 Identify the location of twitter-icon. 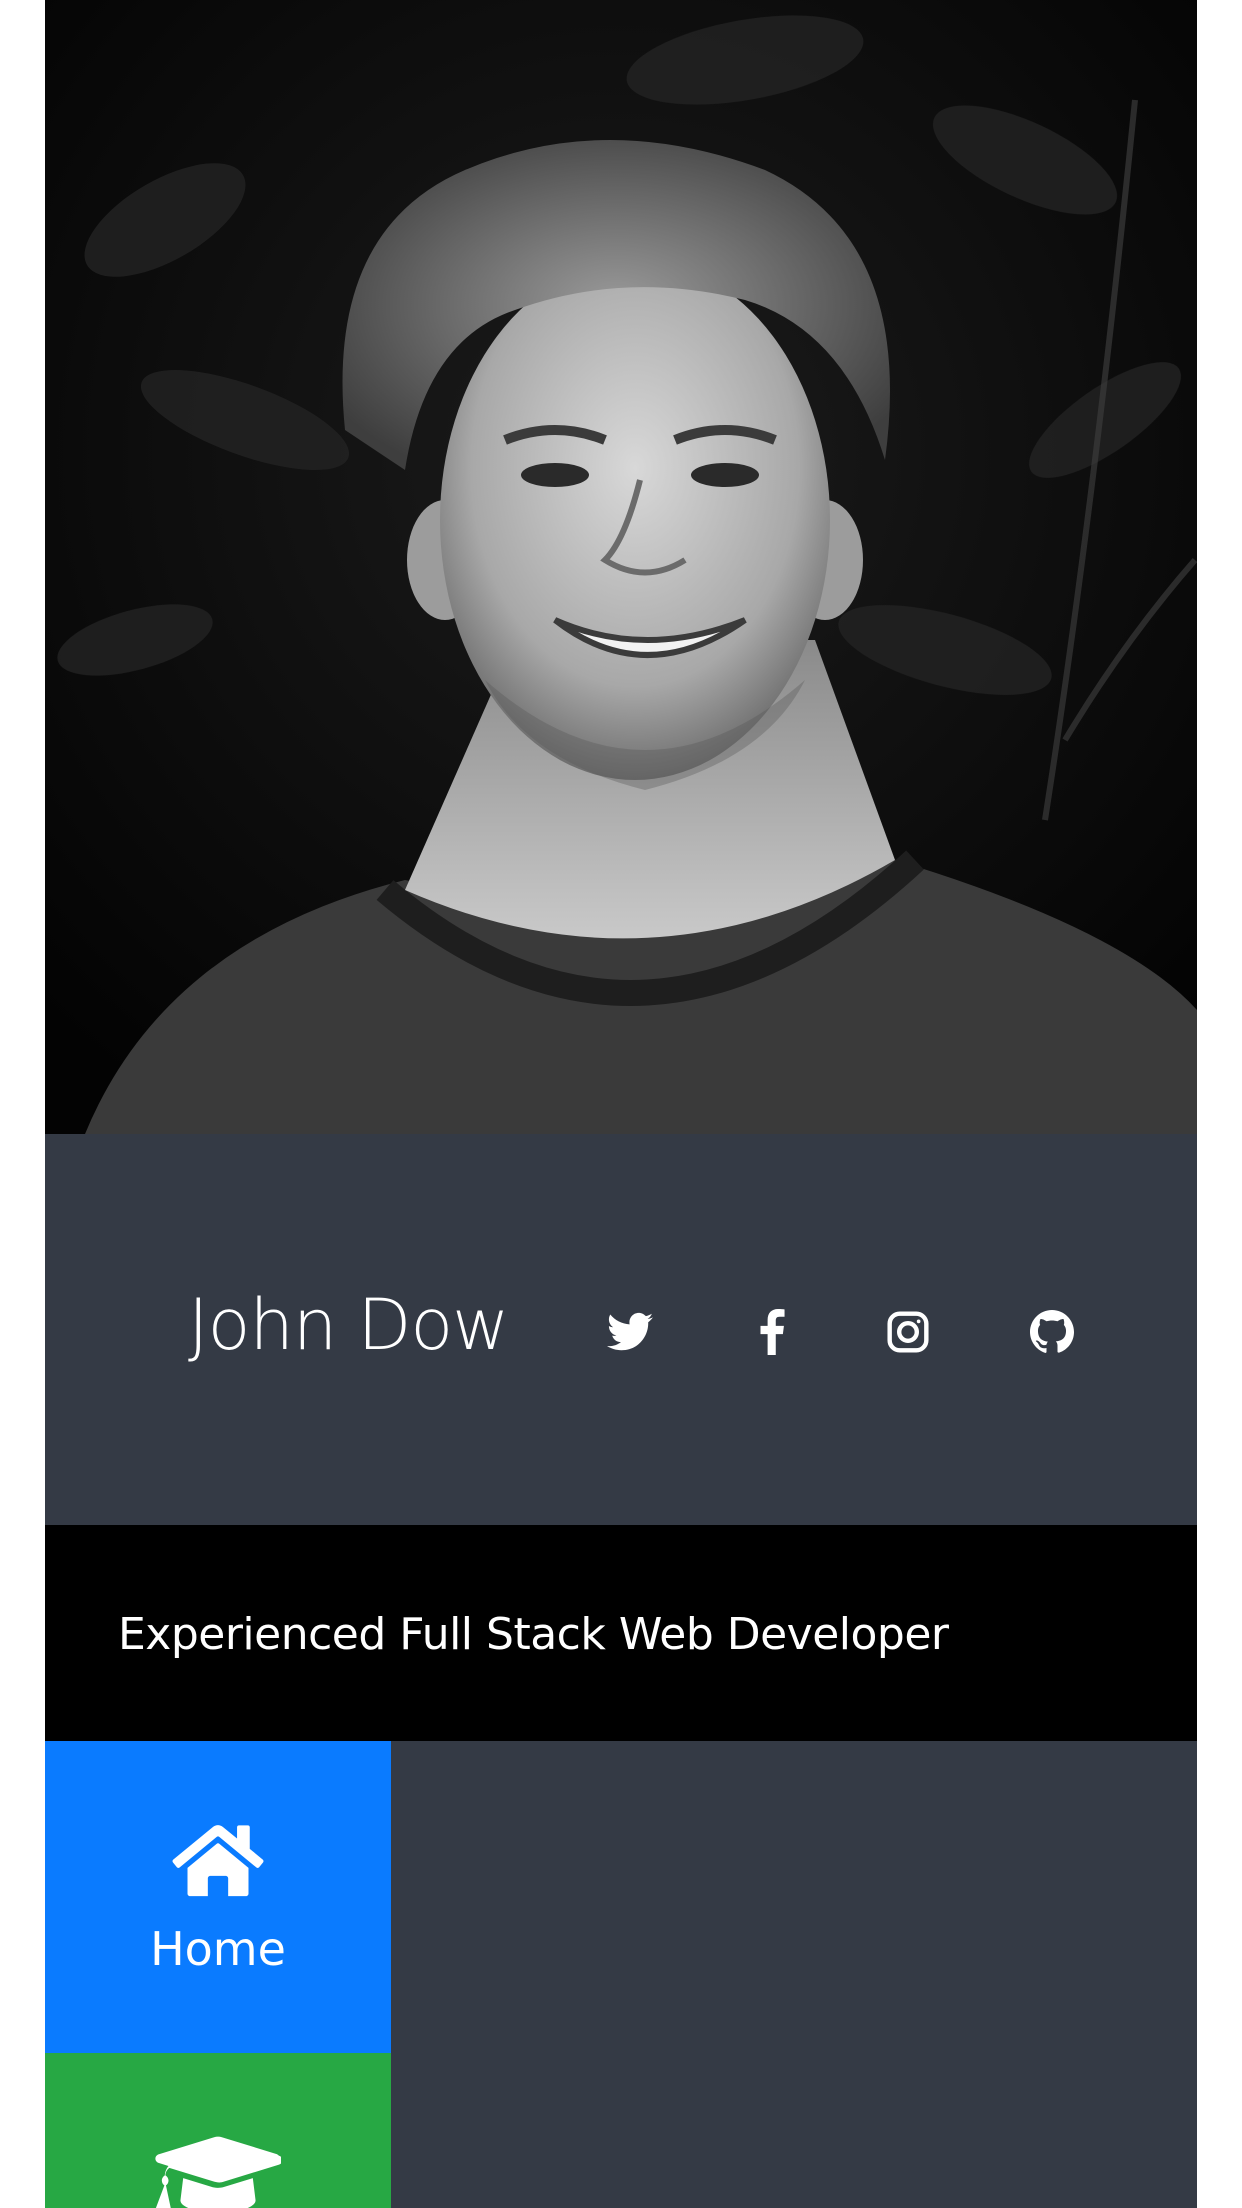
(630, 1331).